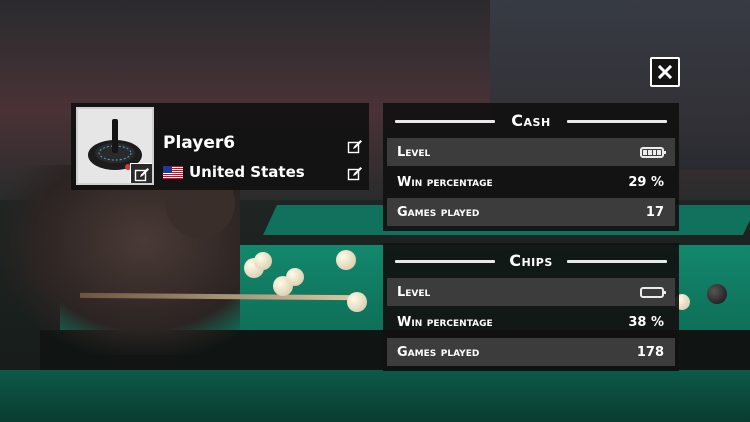 This screenshot has height=422, width=750. What do you see at coordinates (531, 352) in the screenshot?
I see `stat-row-games-played: Games played 178` at bounding box center [531, 352].